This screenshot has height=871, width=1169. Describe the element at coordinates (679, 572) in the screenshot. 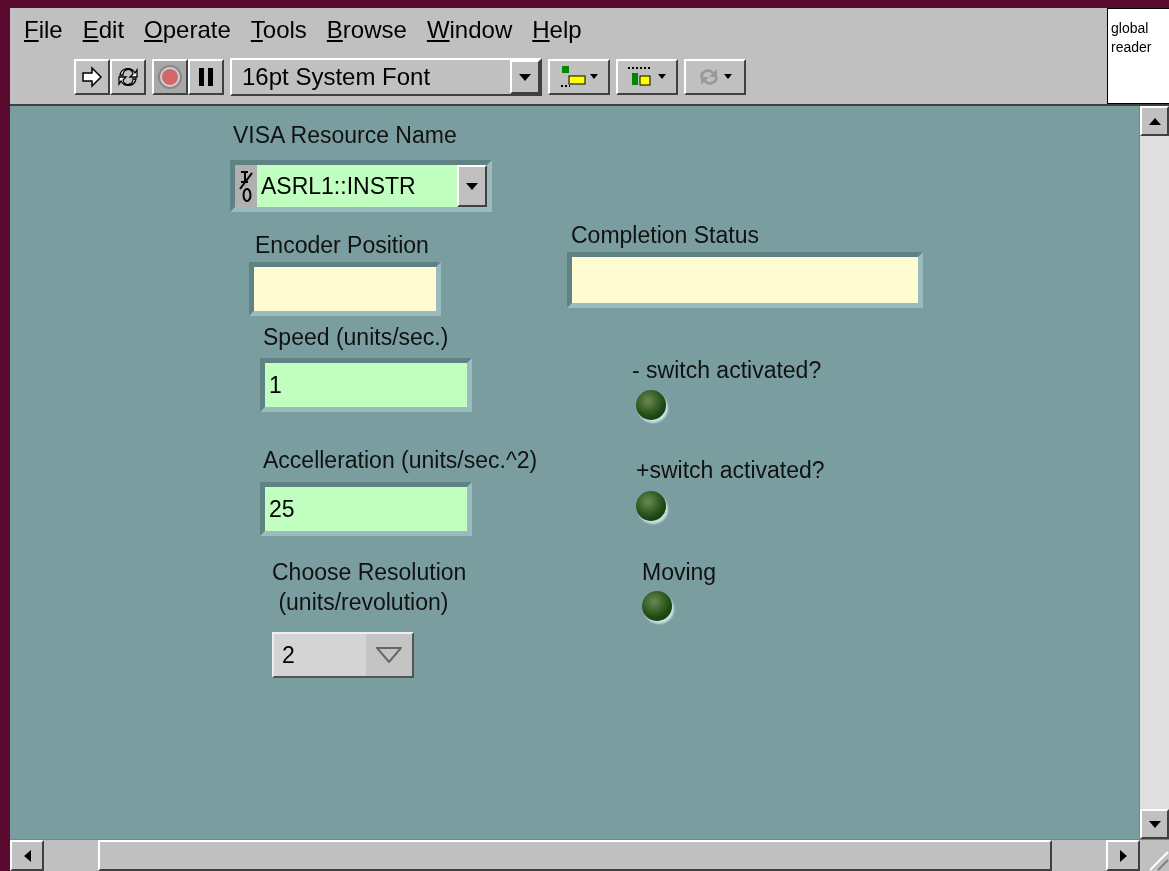

I see `control-label: Moving` at that location.